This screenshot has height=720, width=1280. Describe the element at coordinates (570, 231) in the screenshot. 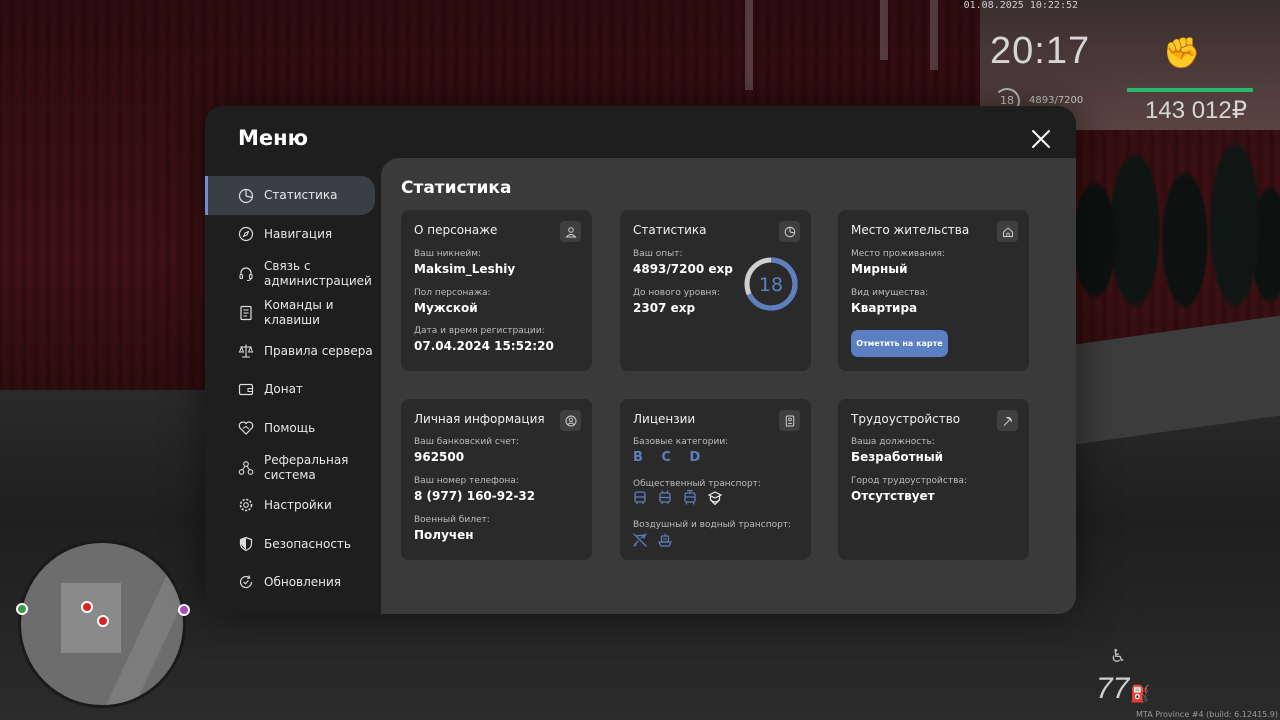

I see `user-icon` at that location.